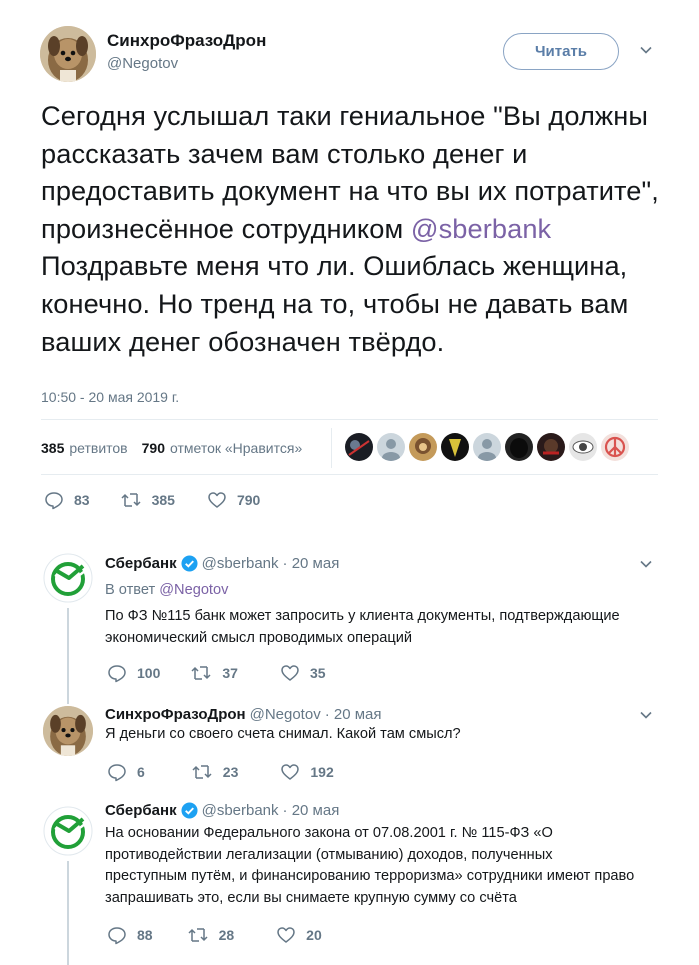 The image size is (699, 965). I want to click on like-count-label: отметок «Нравится», so click(236, 448).